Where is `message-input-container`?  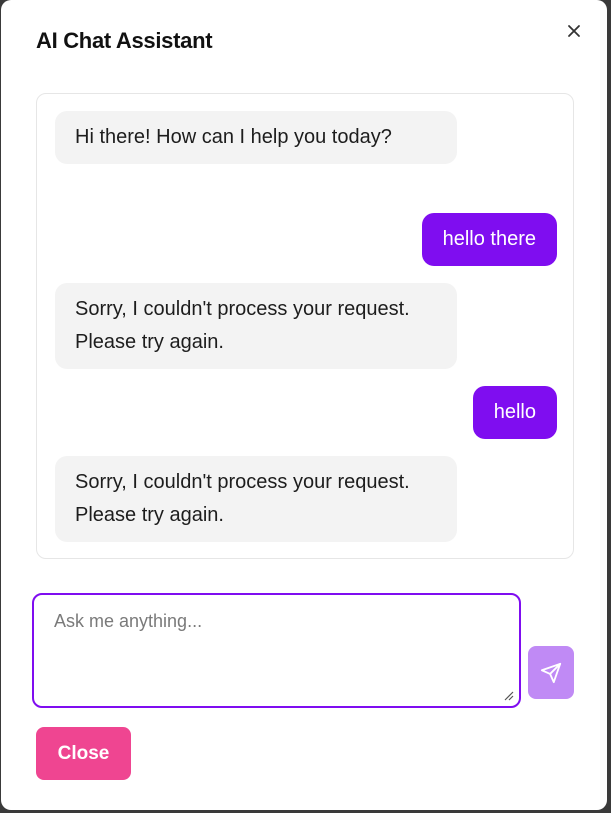 message-input-container is located at coordinates (276, 650).